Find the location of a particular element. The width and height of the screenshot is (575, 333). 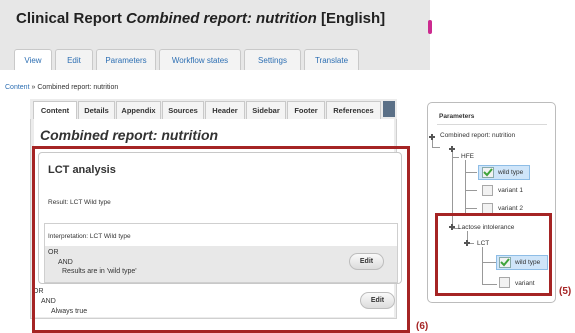

tree-item-label: wild type is located at coordinates (510, 172).